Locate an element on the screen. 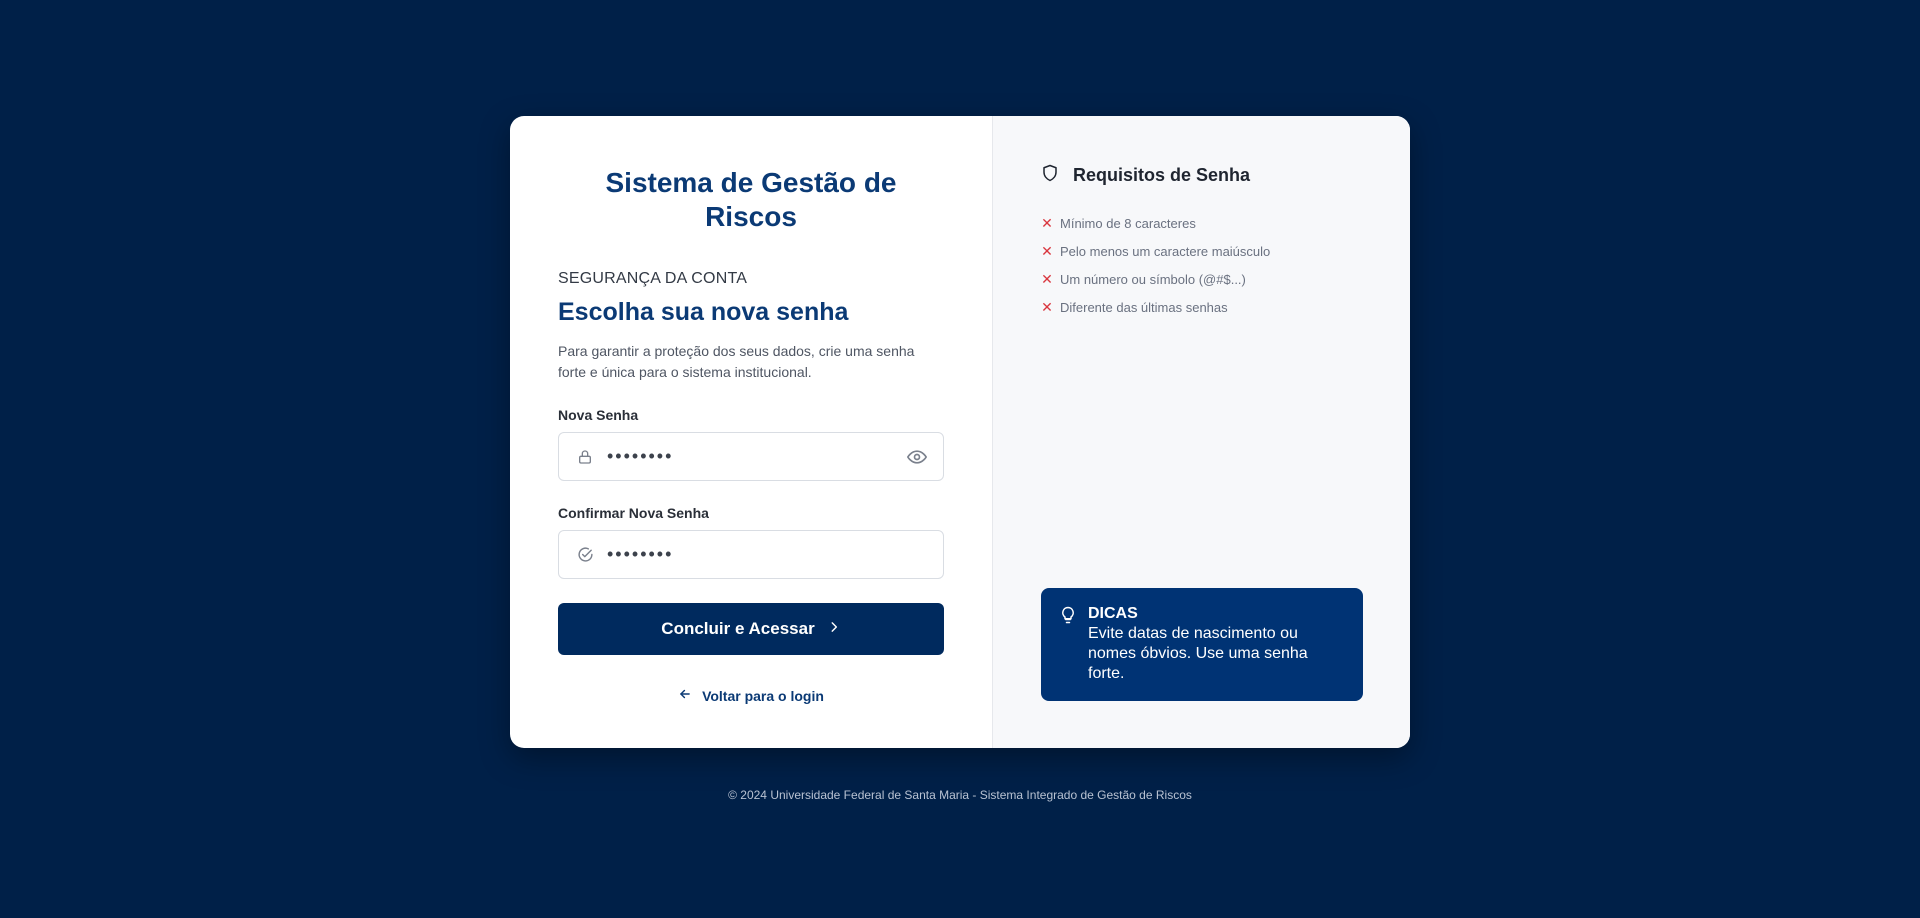 Image resolution: width=1920 pixels, height=918 pixels. tips-title: DICAS is located at coordinates (1113, 613).